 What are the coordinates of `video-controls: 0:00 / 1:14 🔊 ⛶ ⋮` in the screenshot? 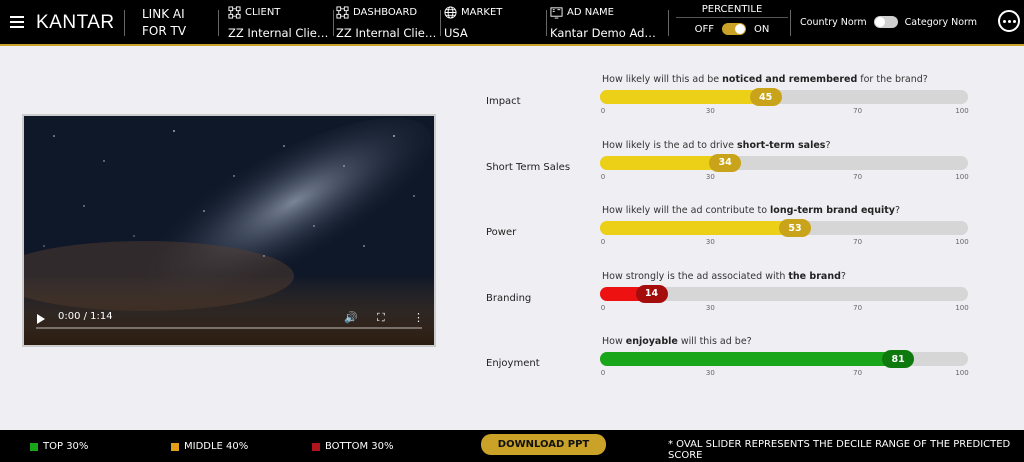 It's located at (229, 327).